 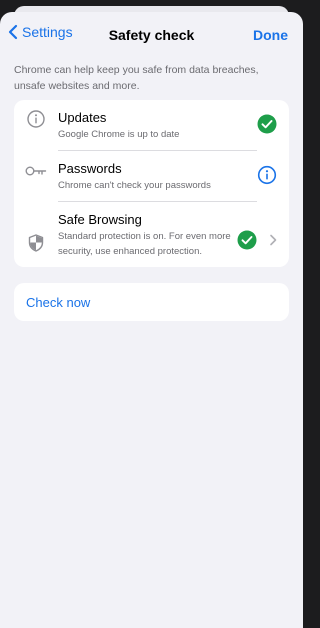 I want to click on check-now-label: Check now, so click(x=58, y=302).